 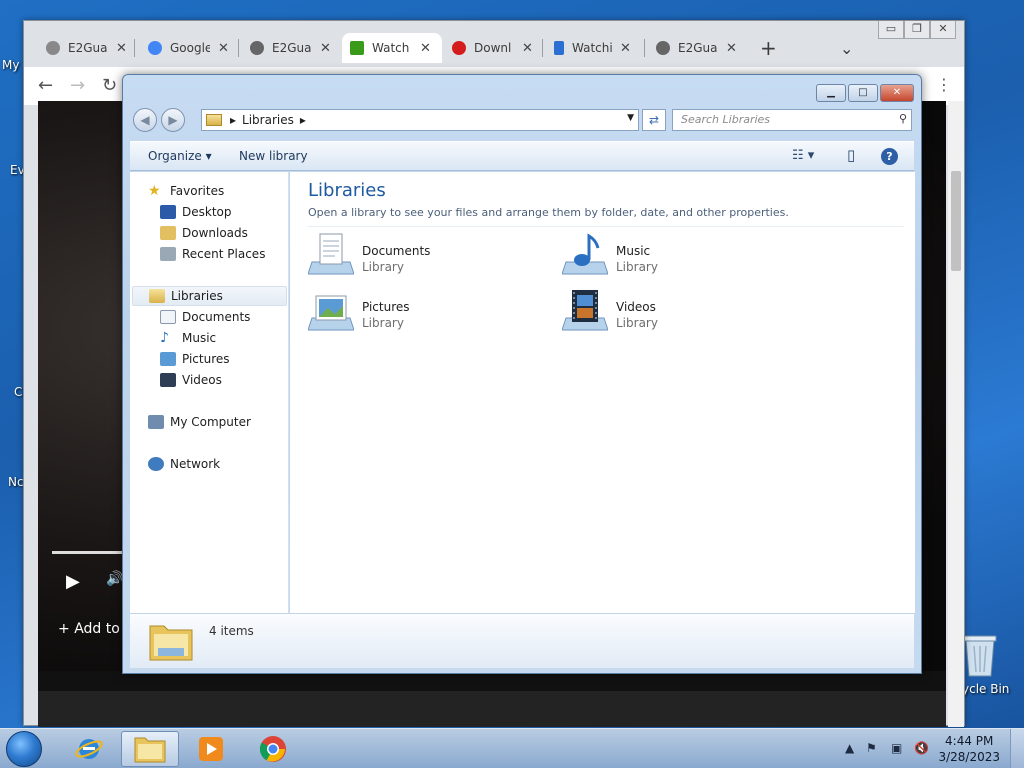 I want to click on address-dropdown-icon: ▼, so click(x=630, y=118).